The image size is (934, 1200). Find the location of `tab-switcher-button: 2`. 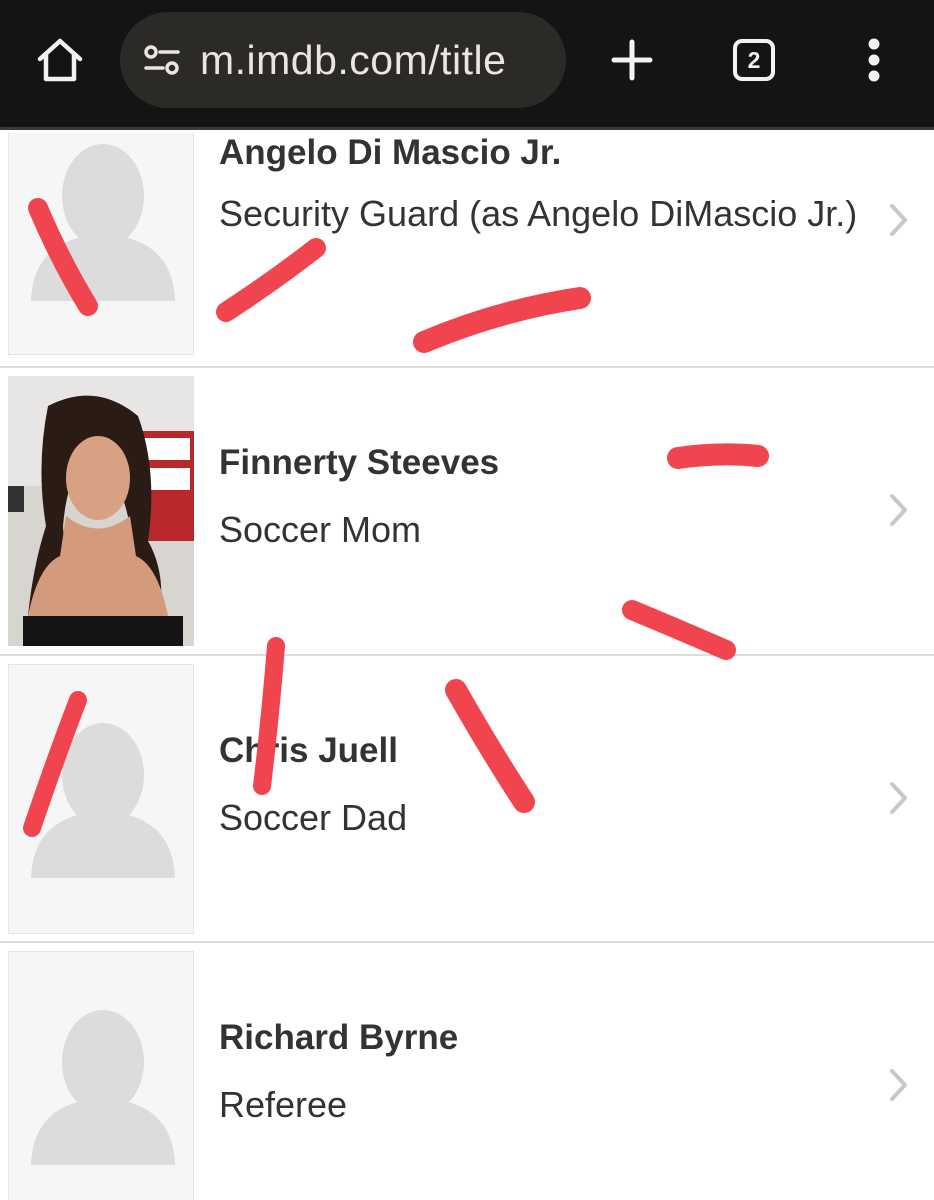

tab-switcher-button: 2 is located at coordinates (754, 60).